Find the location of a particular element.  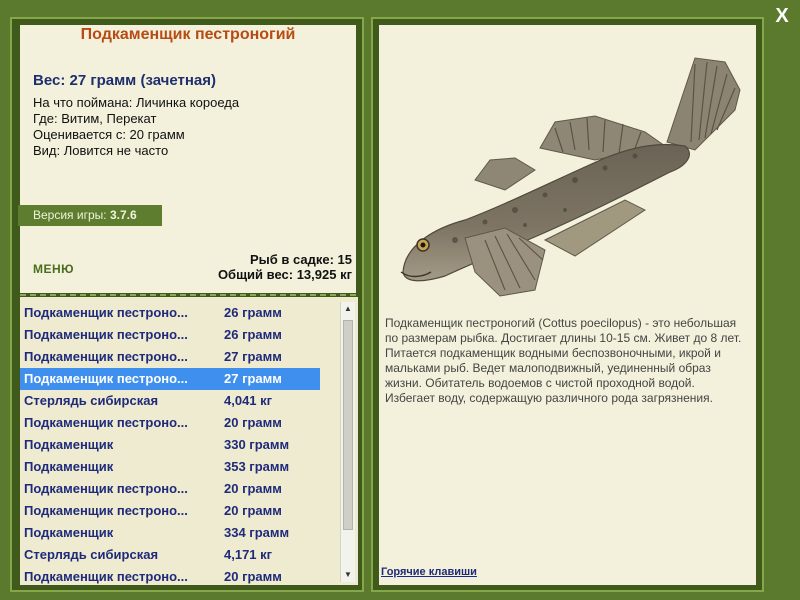

fish-count: Рыб в садке: 15 is located at coordinates (300, 259).